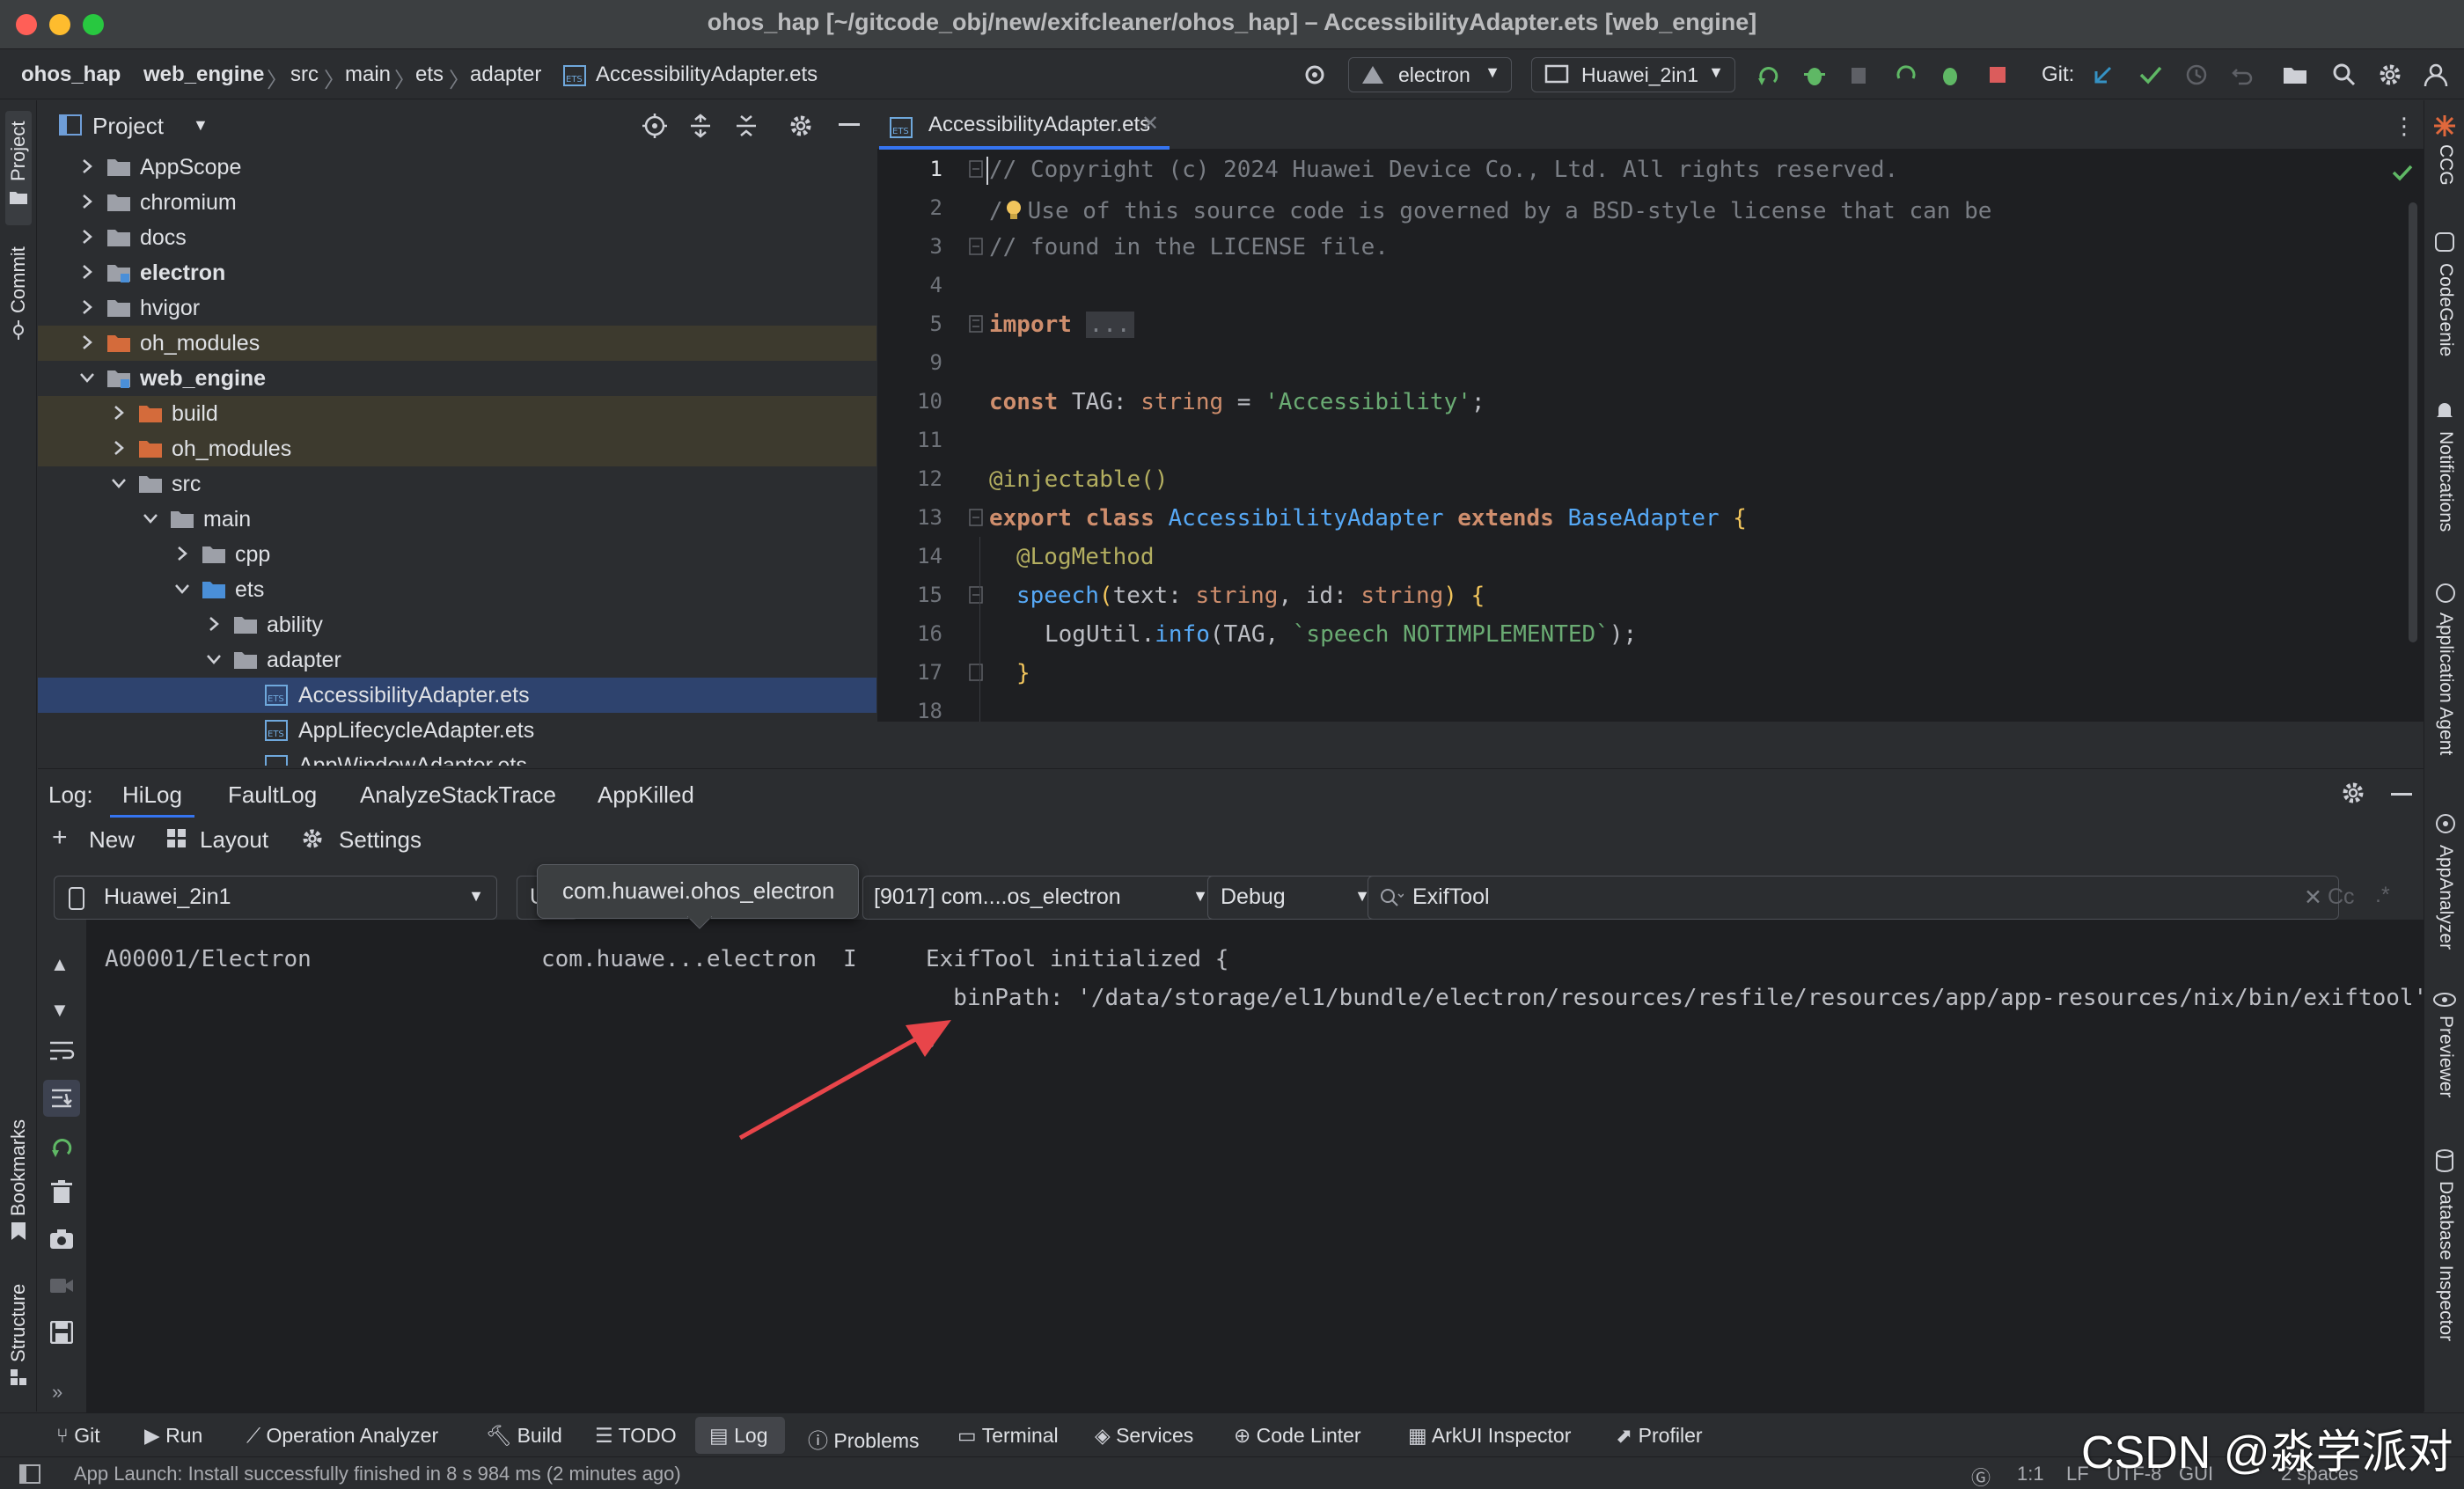  What do you see at coordinates (457, 237) in the screenshot?
I see `tree-item: docs` at bounding box center [457, 237].